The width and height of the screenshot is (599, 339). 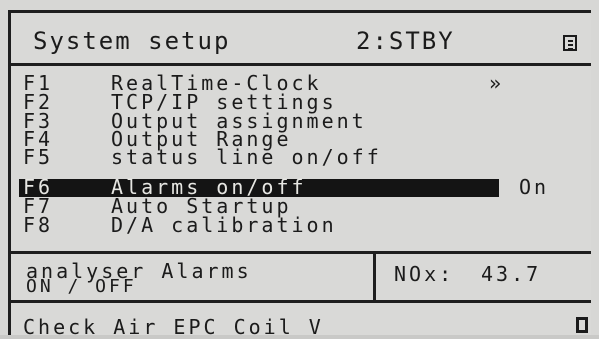 What do you see at coordinates (246, 157) in the screenshot?
I see `menu-item-label: status line on/off` at bounding box center [246, 157].